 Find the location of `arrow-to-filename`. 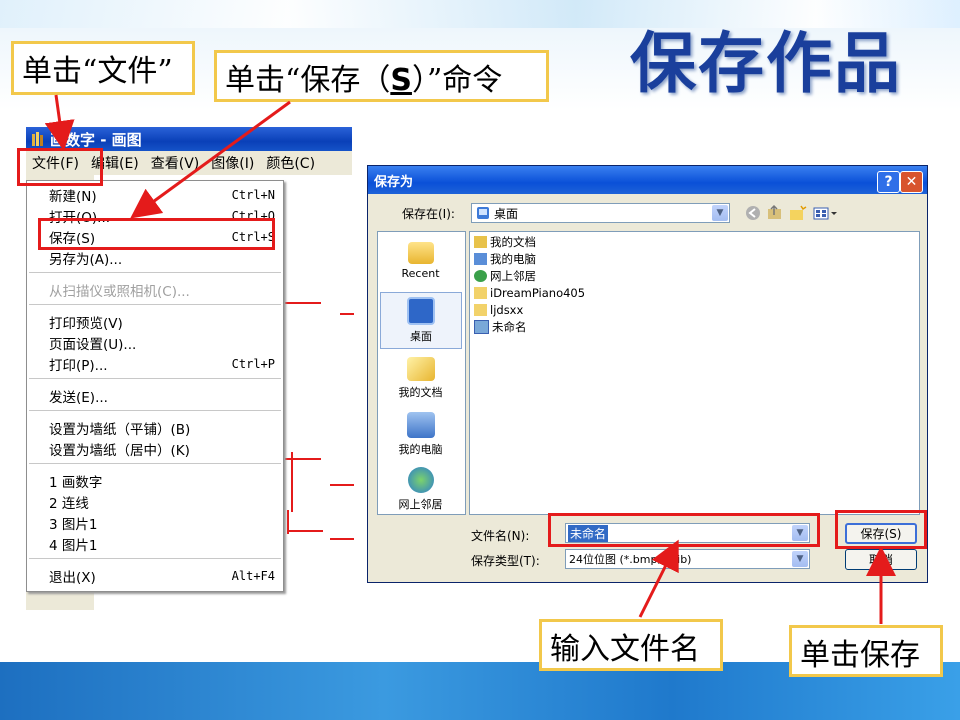

arrow-to-filename is located at coordinates (658, 578).